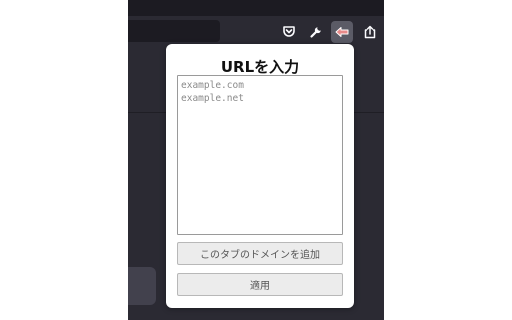 The height and width of the screenshot is (320, 512). I want to click on pocket-icon, so click(289, 32).